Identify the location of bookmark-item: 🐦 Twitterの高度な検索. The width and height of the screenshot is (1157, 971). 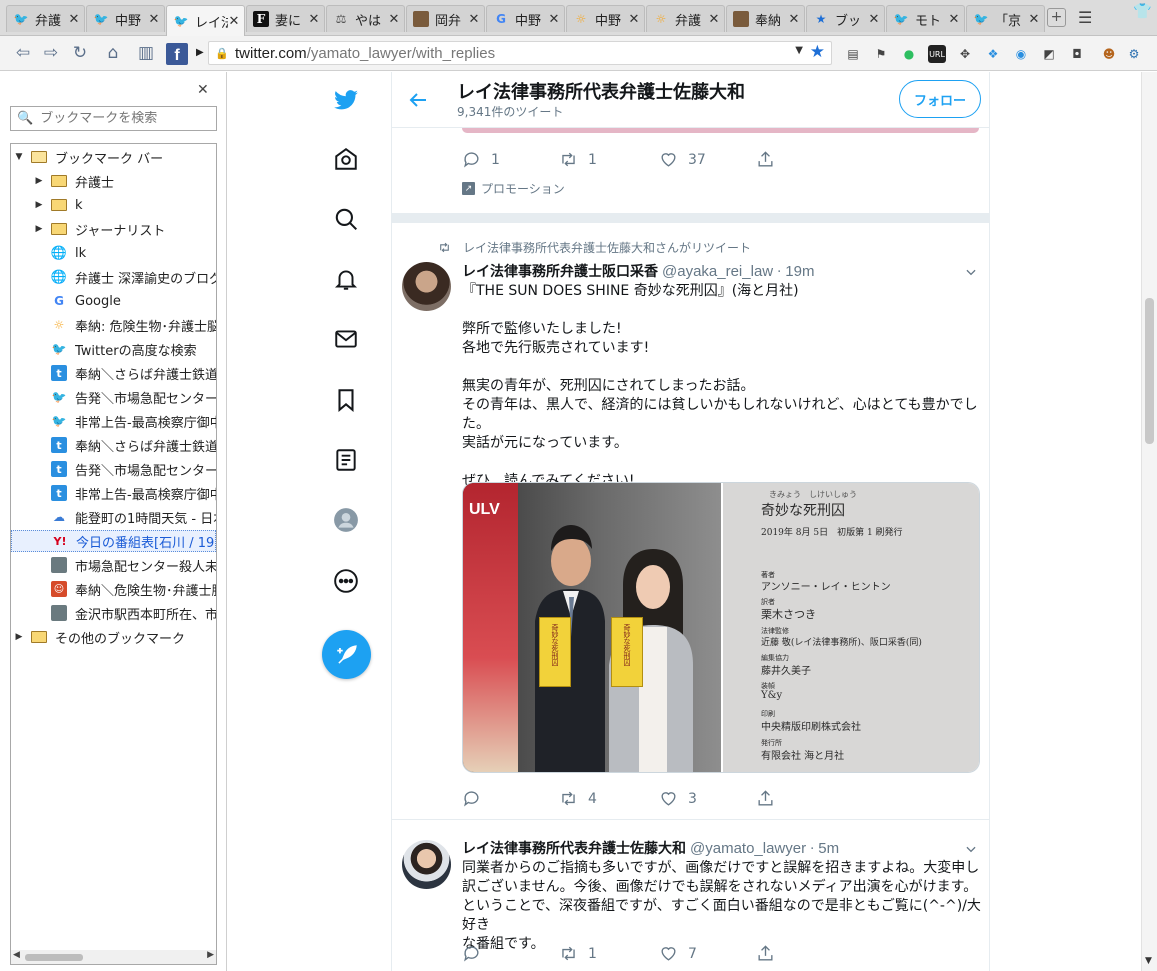
(113, 349).